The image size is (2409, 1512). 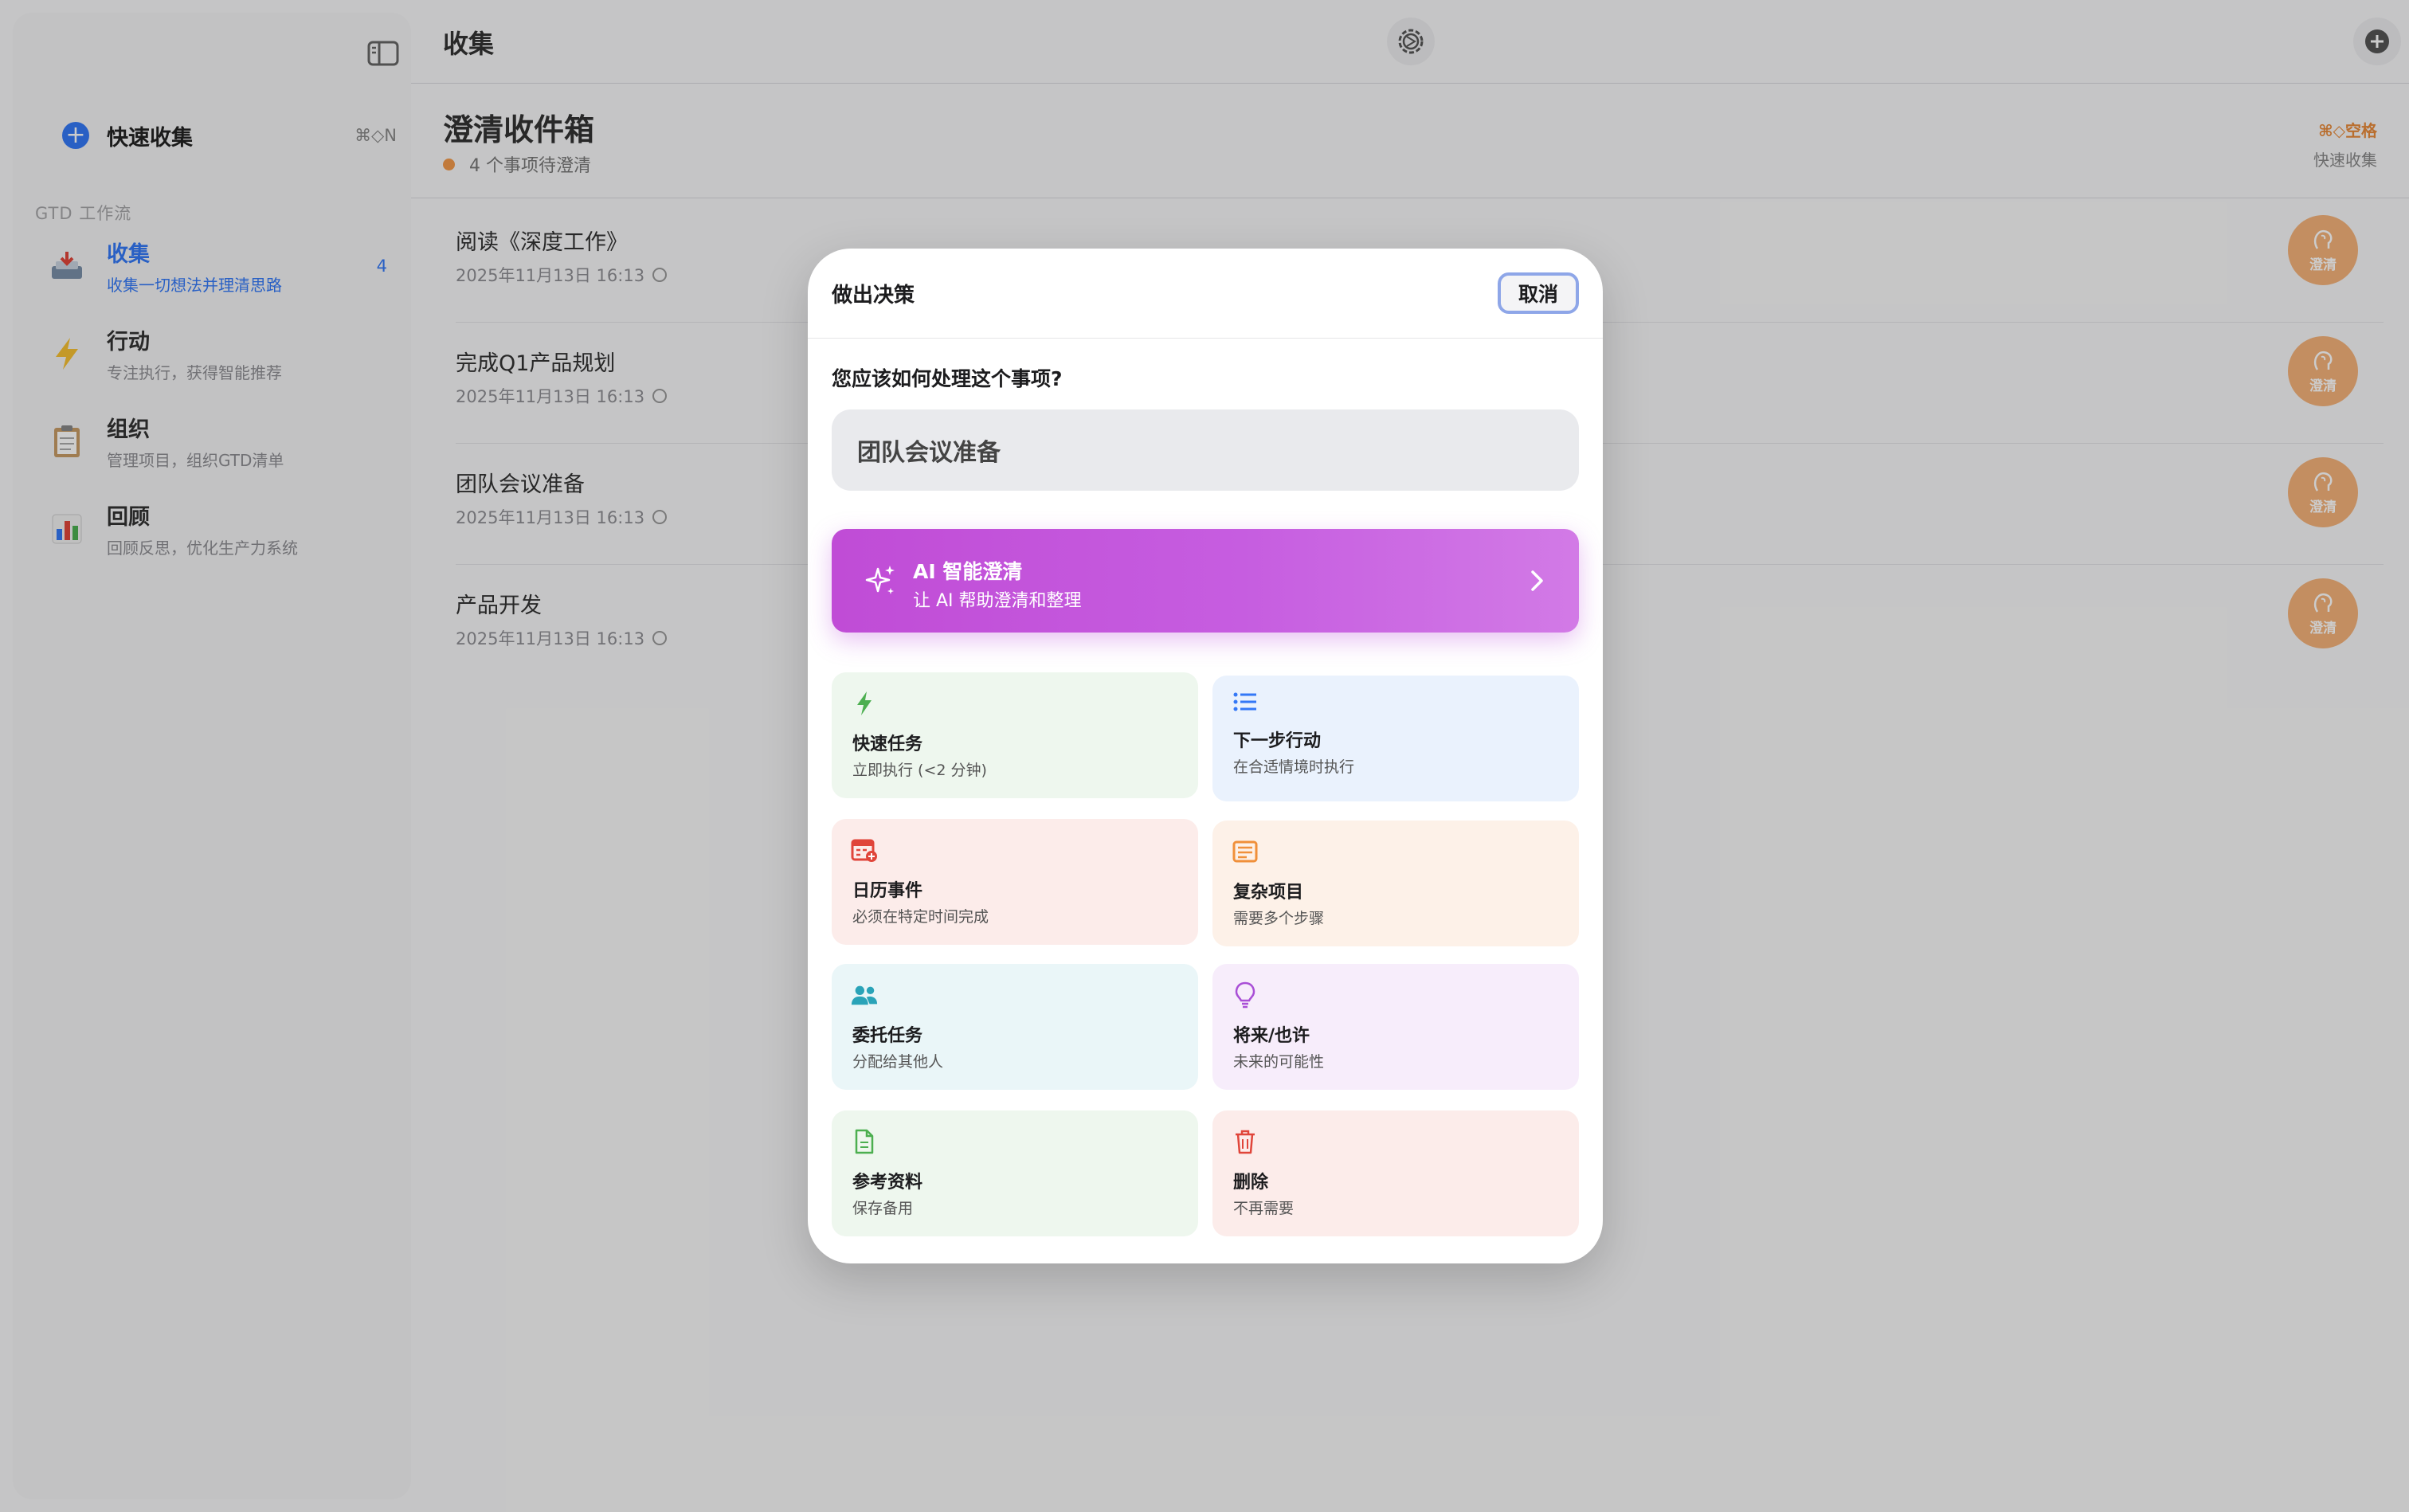 What do you see at coordinates (1015, 735) in the screenshot?
I see `option-quick-task: 快速任务 立即执行 (<2 分钟)` at bounding box center [1015, 735].